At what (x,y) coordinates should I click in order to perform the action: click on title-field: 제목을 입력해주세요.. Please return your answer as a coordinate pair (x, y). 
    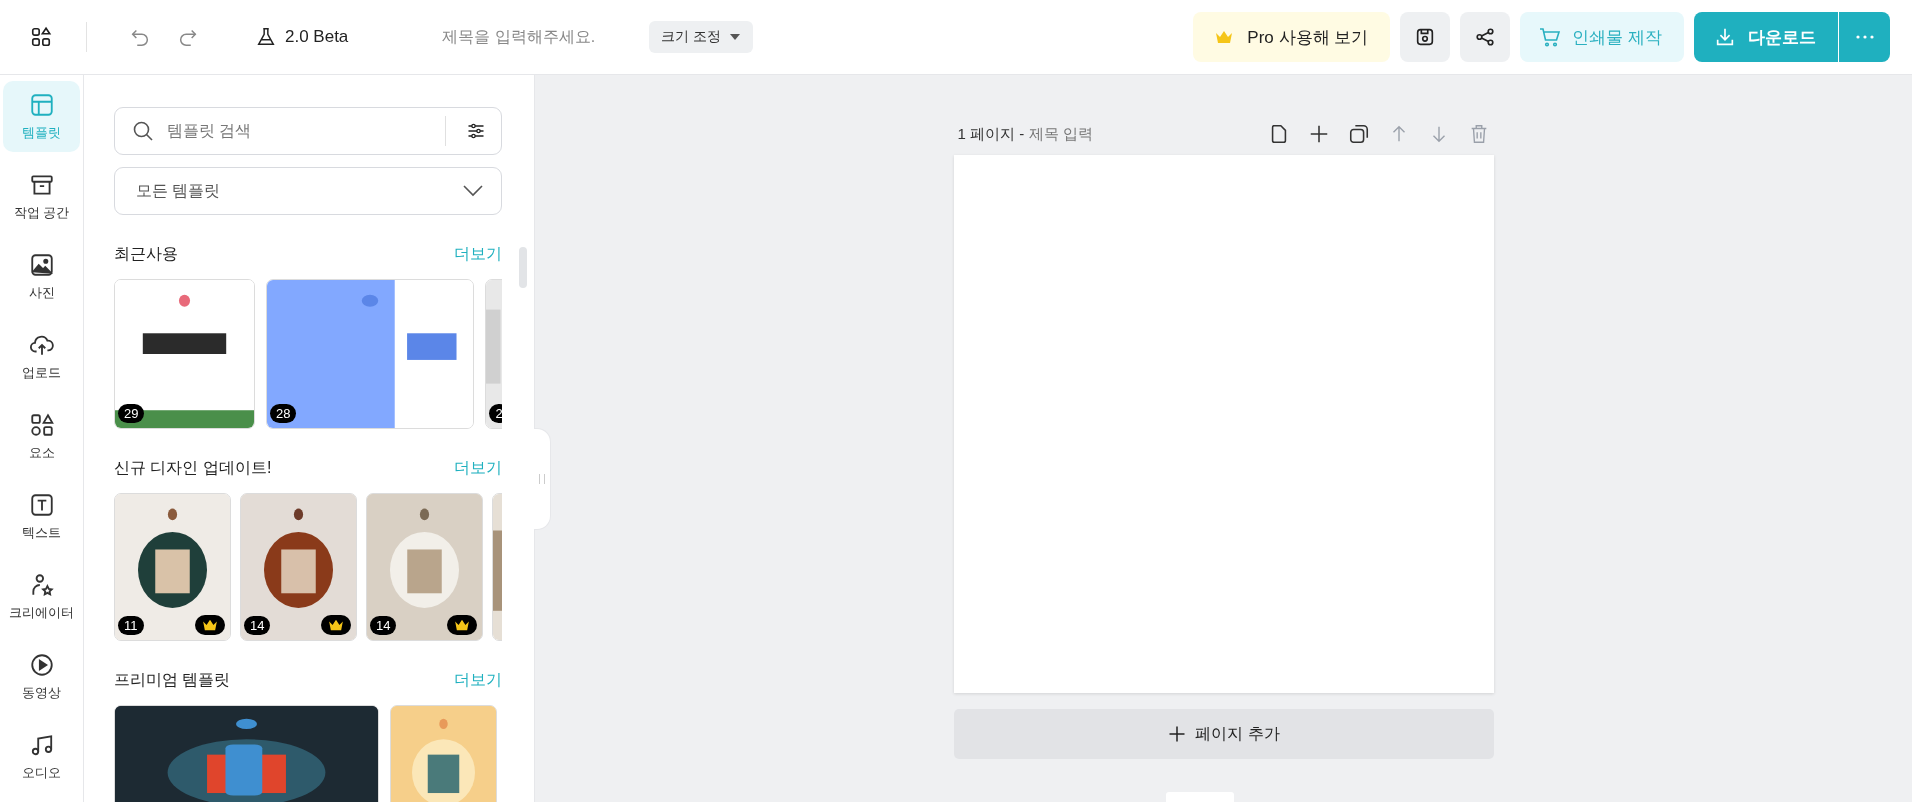
    Looking at the image, I should click on (537, 37).